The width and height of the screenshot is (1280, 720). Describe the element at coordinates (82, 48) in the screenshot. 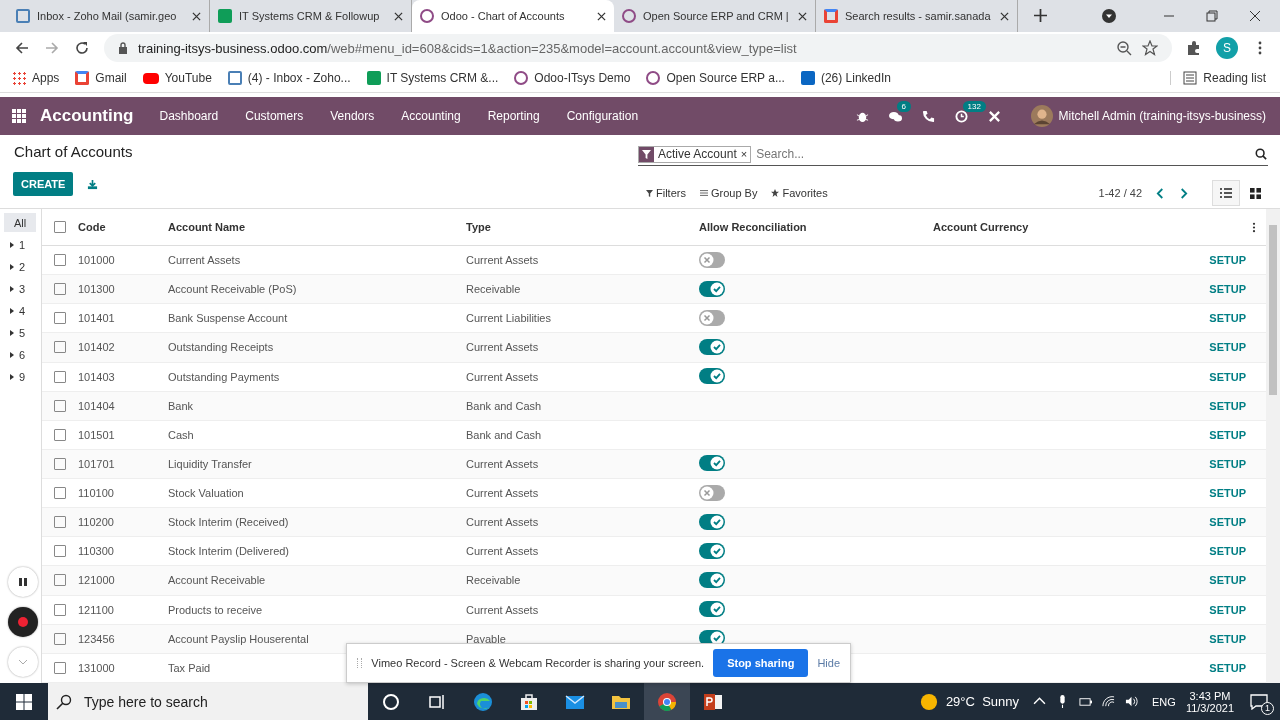

I see `reload-icon` at that location.